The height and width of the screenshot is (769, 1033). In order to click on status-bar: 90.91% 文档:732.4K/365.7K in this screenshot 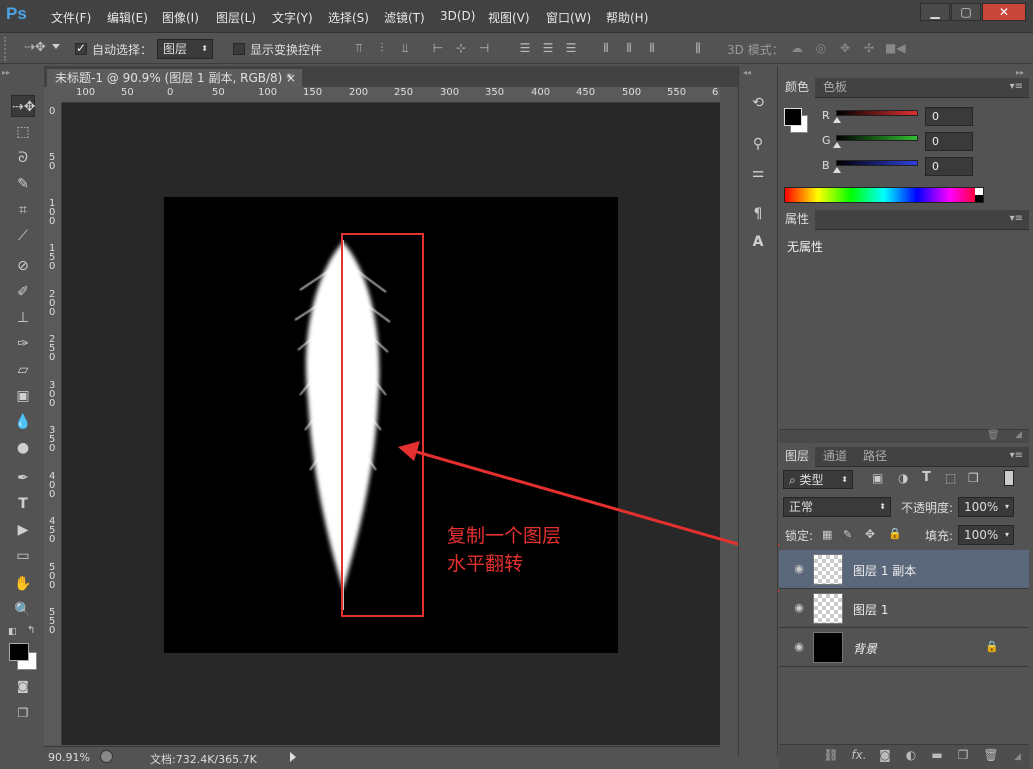, I will do `click(382, 757)`.